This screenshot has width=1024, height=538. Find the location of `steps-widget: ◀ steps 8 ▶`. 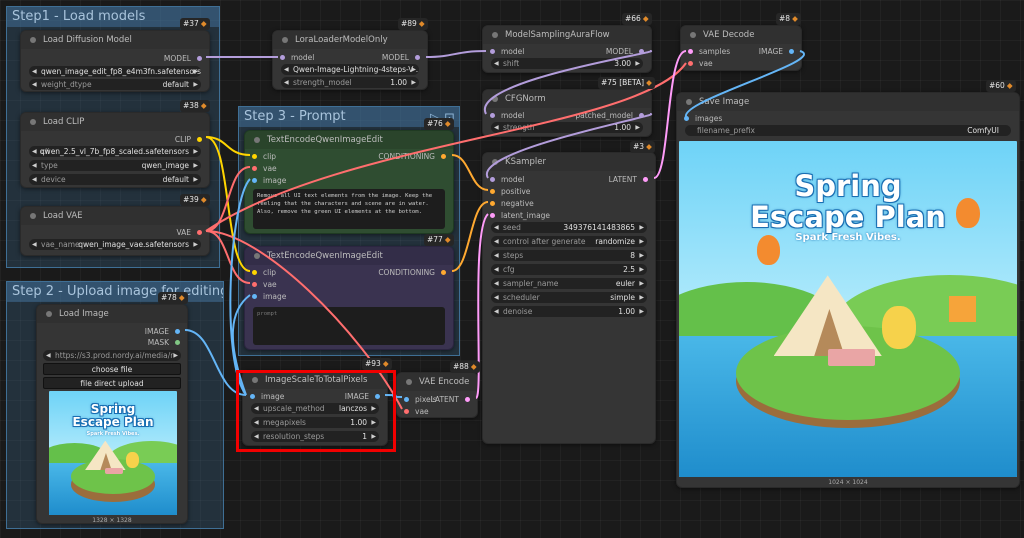

steps-widget: ◀ steps 8 ▶ is located at coordinates (569, 255).